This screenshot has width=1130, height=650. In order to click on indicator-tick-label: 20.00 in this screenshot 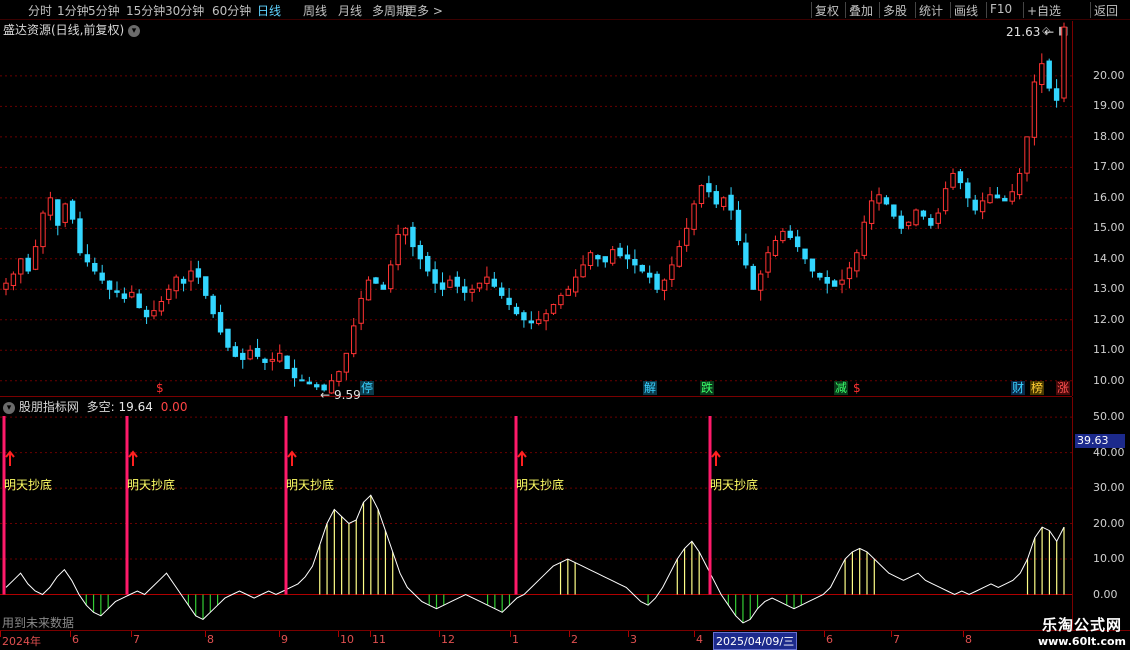, I will do `click(1109, 523)`.